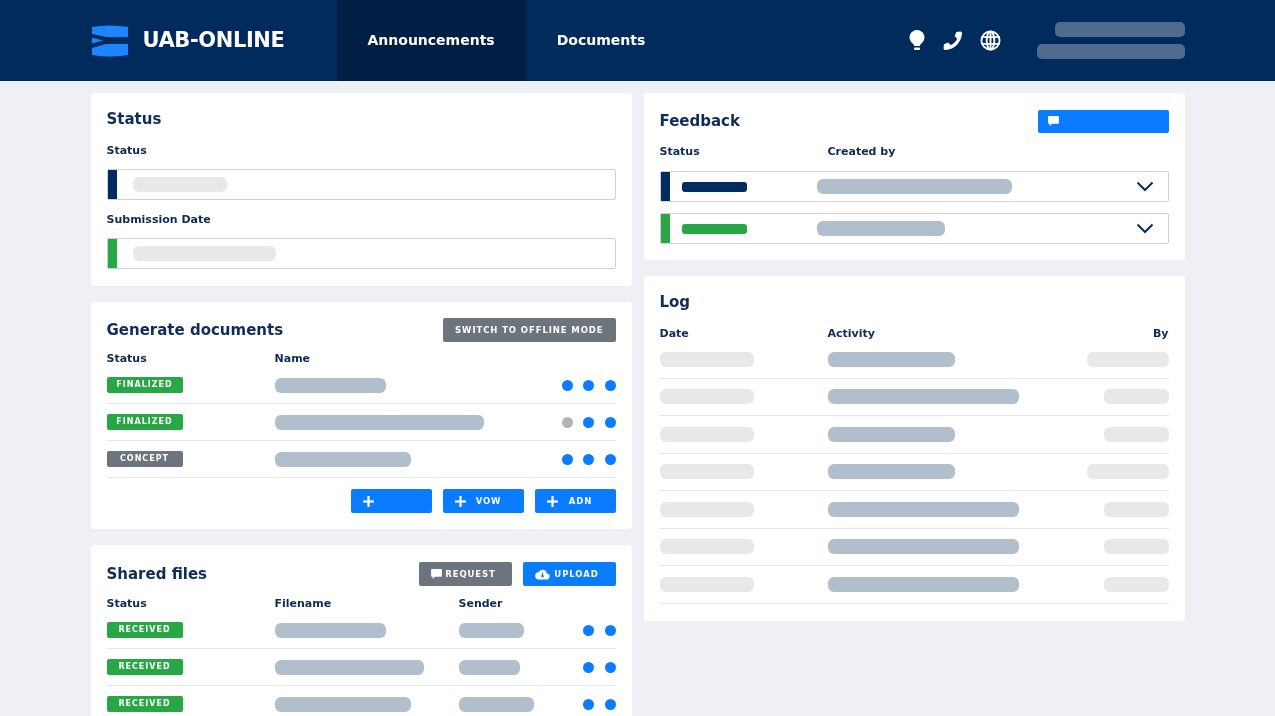 The width and height of the screenshot is (1275, 716). What do you see at coordinates (465, 574) in the screenshot?
I see `request-button: REQUEST` at bounding box center [465, 574].